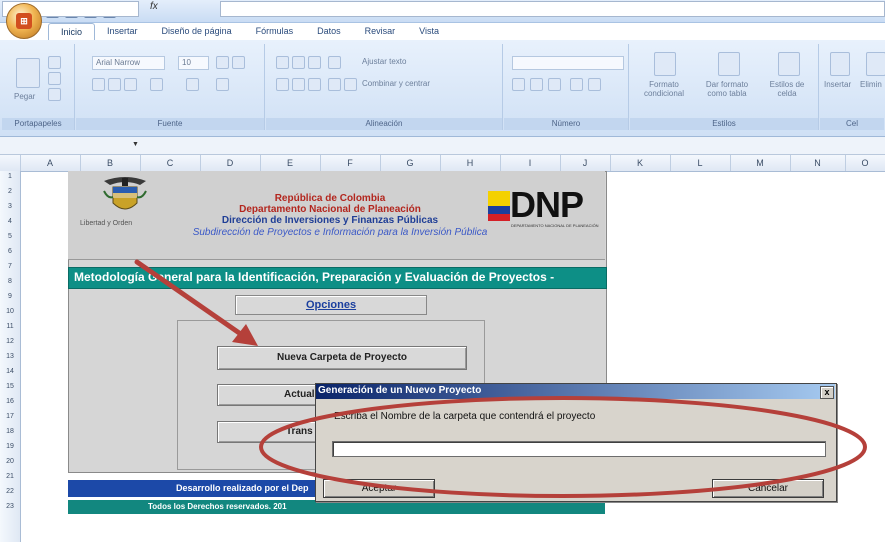  I want to click on align-bottom-icon, so click(314, 62).